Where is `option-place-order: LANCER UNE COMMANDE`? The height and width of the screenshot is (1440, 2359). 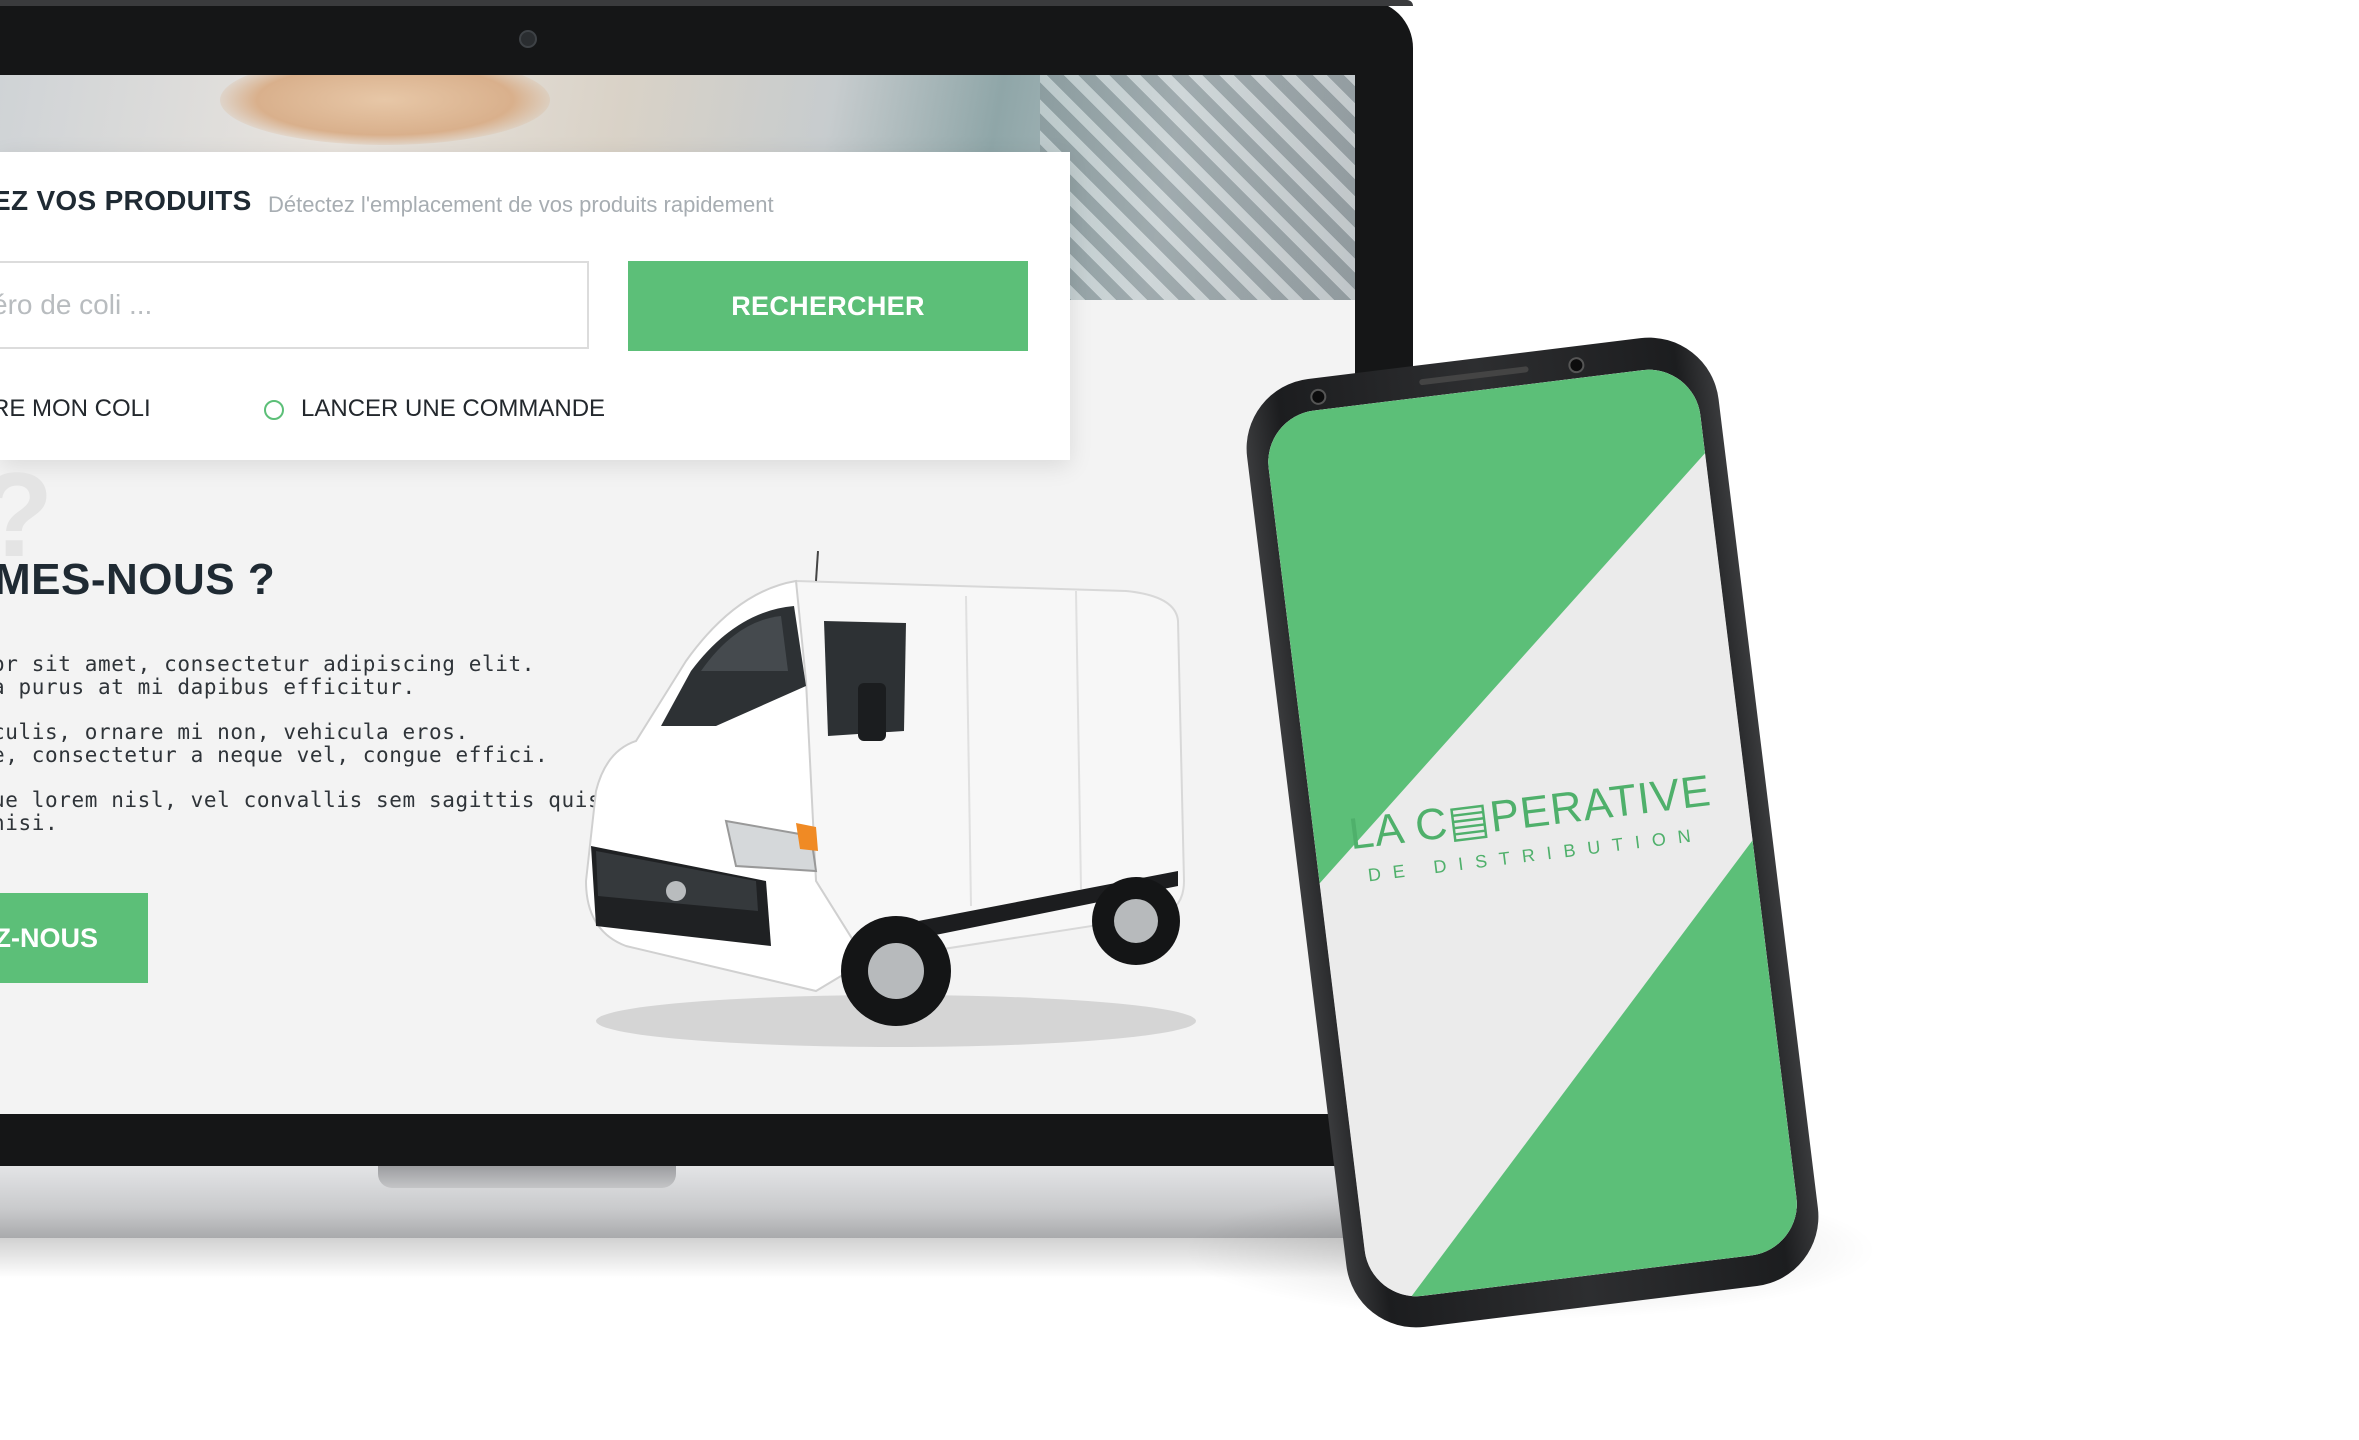 option-place-order: LANCER UNE COMMANDE is located at coordinates (453, 409).